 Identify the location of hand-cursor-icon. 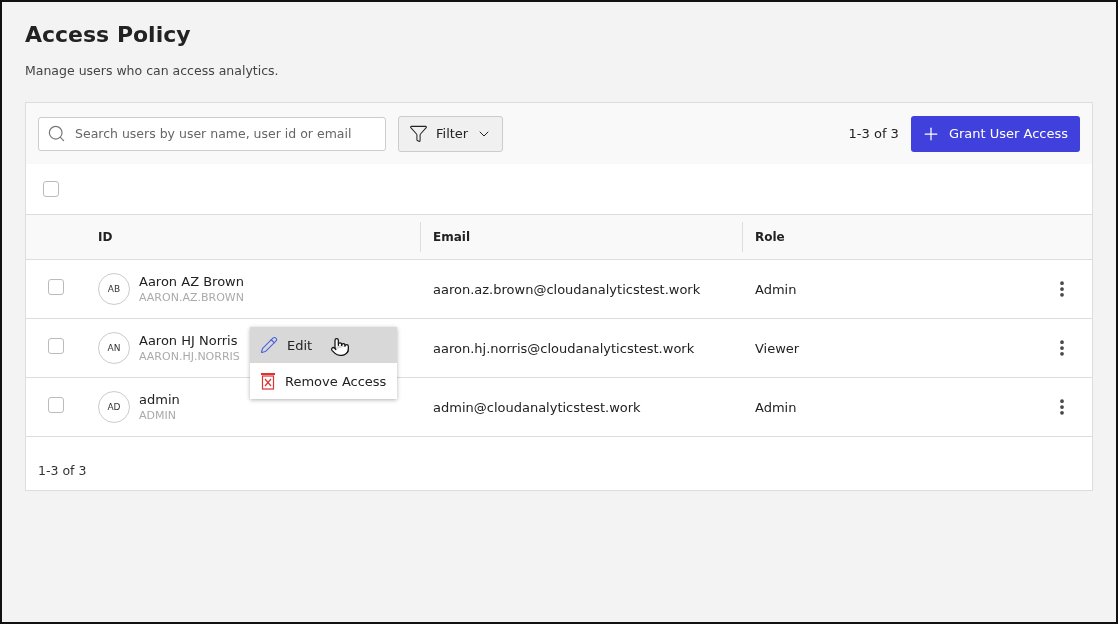
(340, 347).